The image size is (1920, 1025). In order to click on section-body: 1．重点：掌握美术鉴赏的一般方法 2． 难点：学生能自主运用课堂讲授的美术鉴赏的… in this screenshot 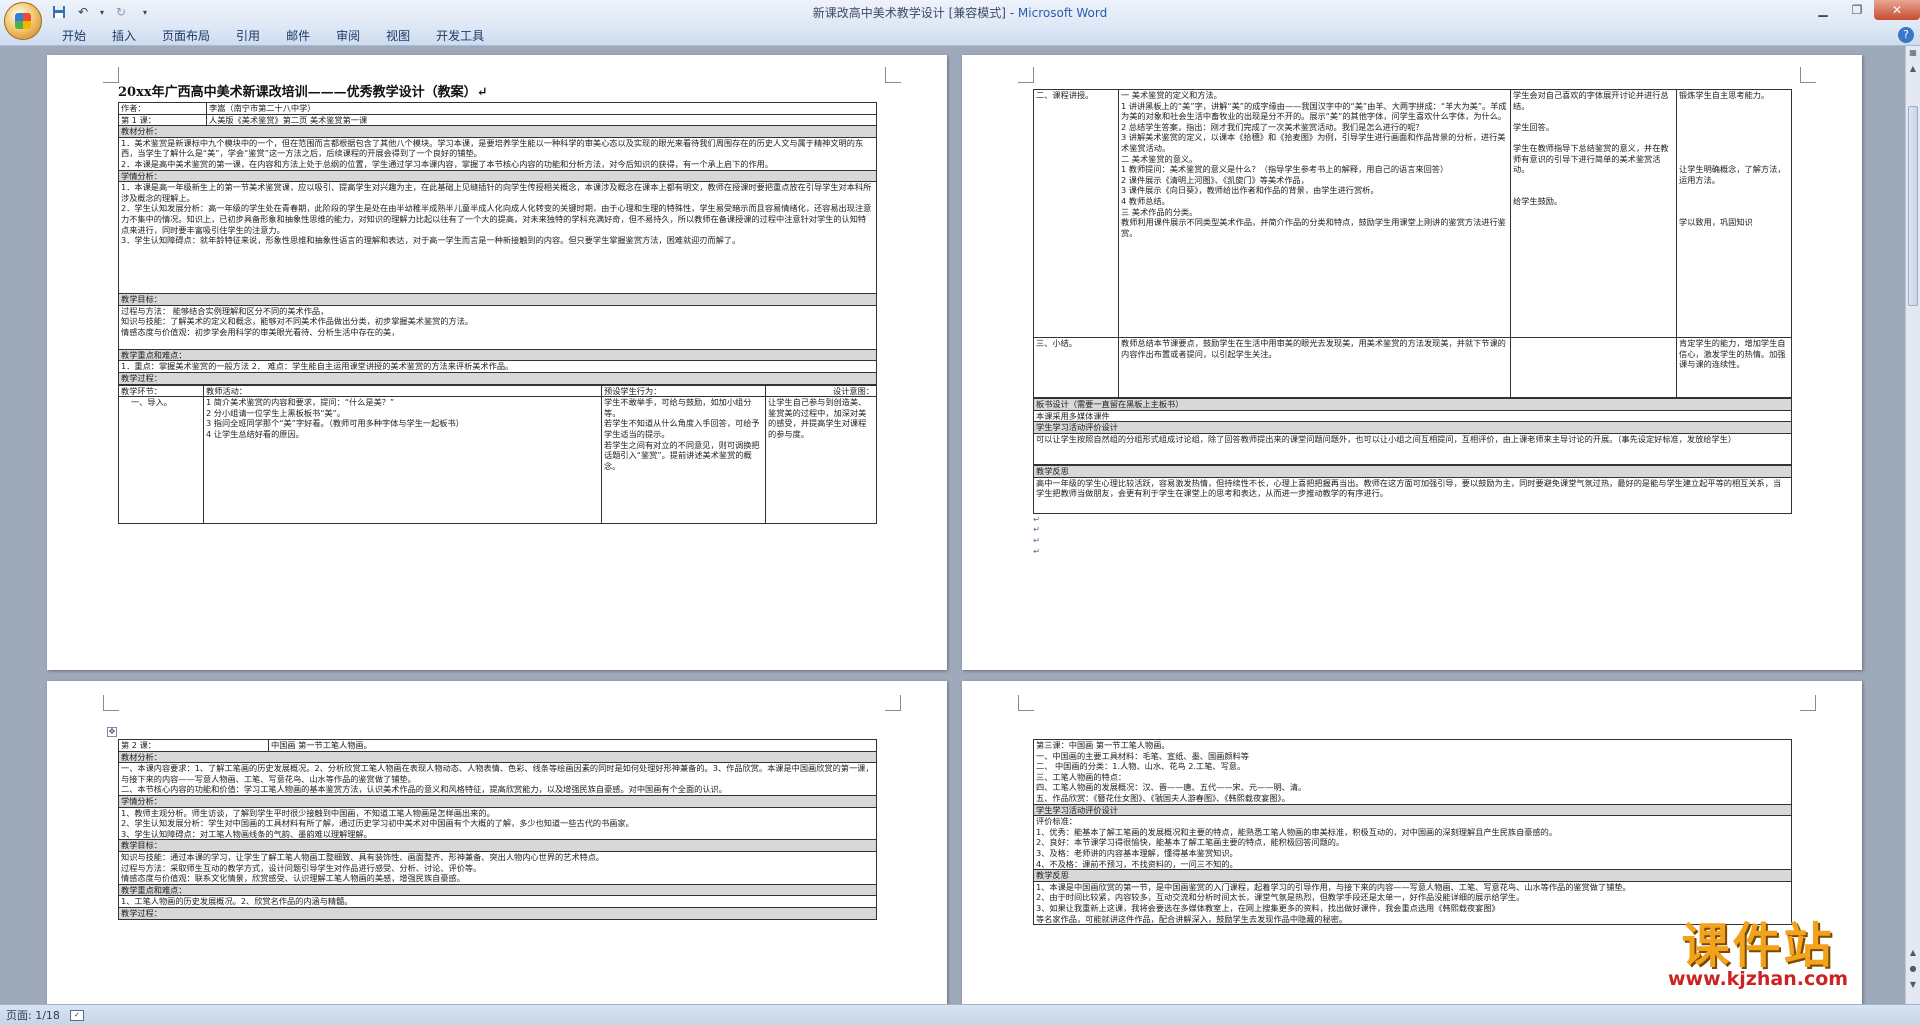, I will do `click(497, 366)`.